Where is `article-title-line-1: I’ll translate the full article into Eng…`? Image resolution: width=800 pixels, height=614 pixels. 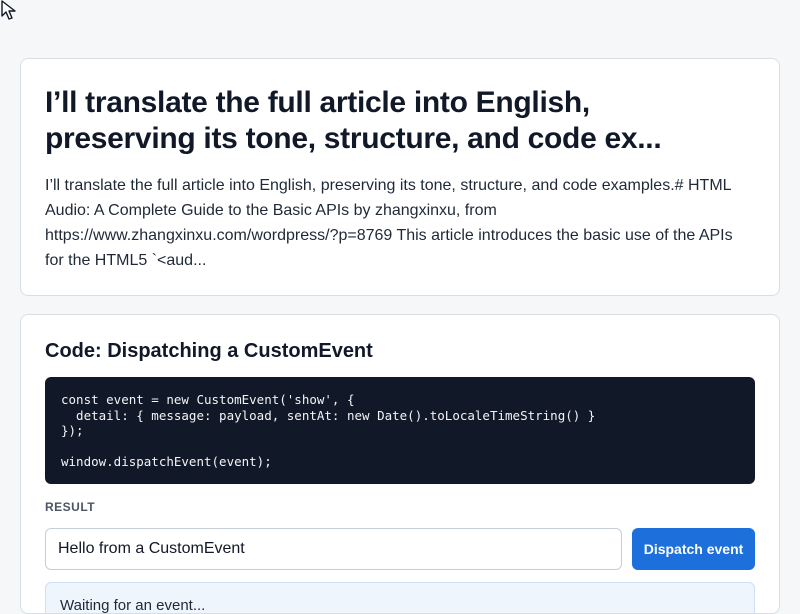 article-title-line-1: I’ll translate the full article into Eng… is located at coordinates (317, 102).